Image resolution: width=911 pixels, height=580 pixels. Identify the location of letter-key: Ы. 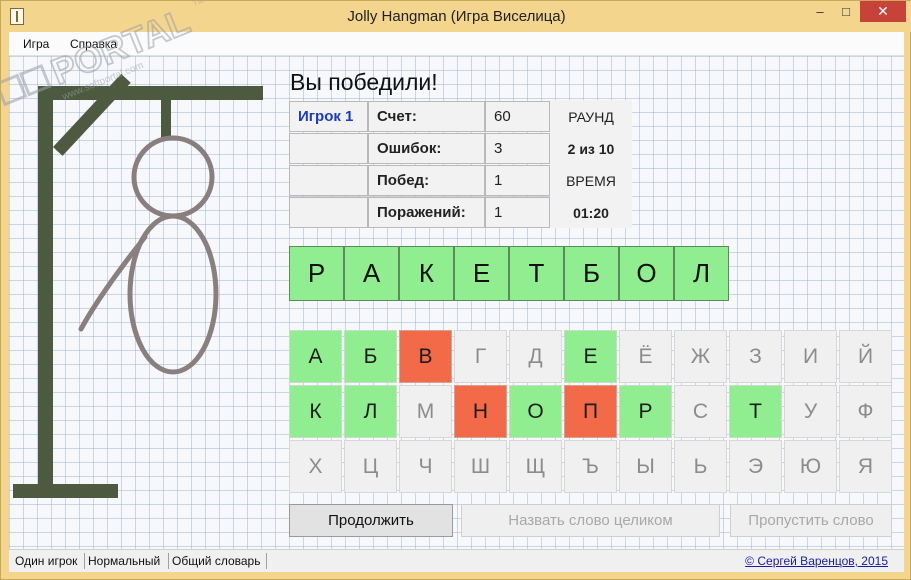
(645, 466).